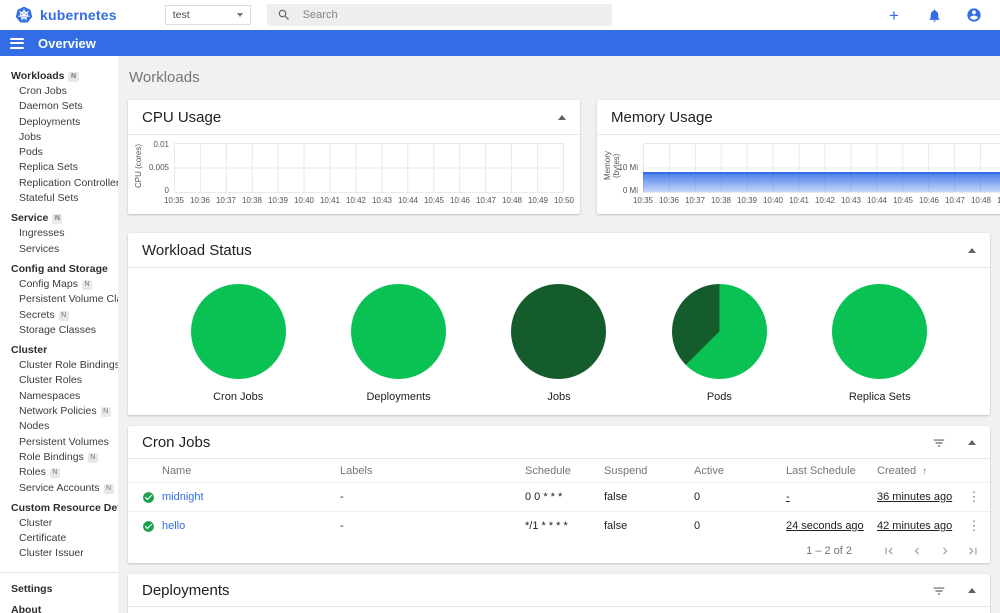  I want to click on sidebar-item-storage-classes: Storage Classes, so click(59, 330).